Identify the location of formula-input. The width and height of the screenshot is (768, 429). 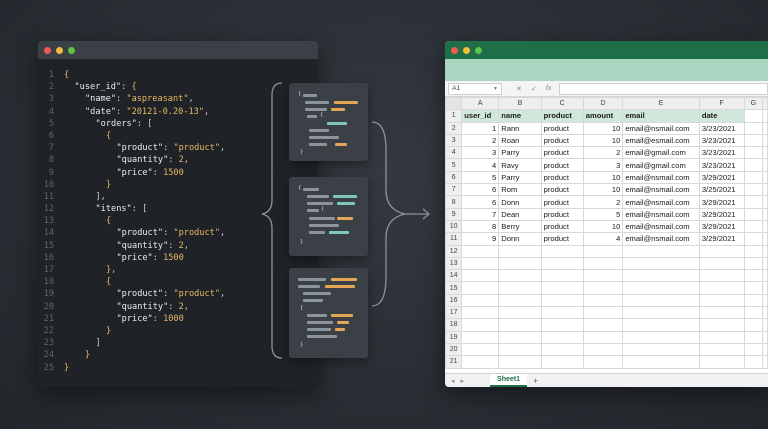
(663, 88).